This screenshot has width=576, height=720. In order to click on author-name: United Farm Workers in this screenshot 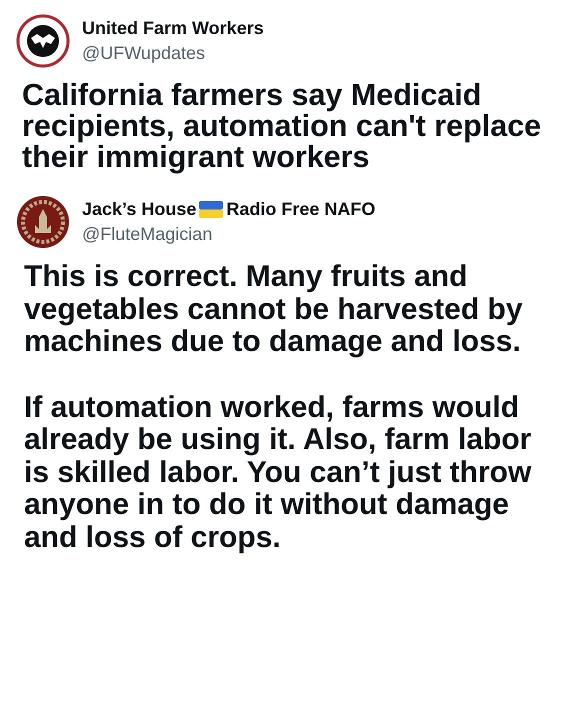, I will do `click(173, 28)`.